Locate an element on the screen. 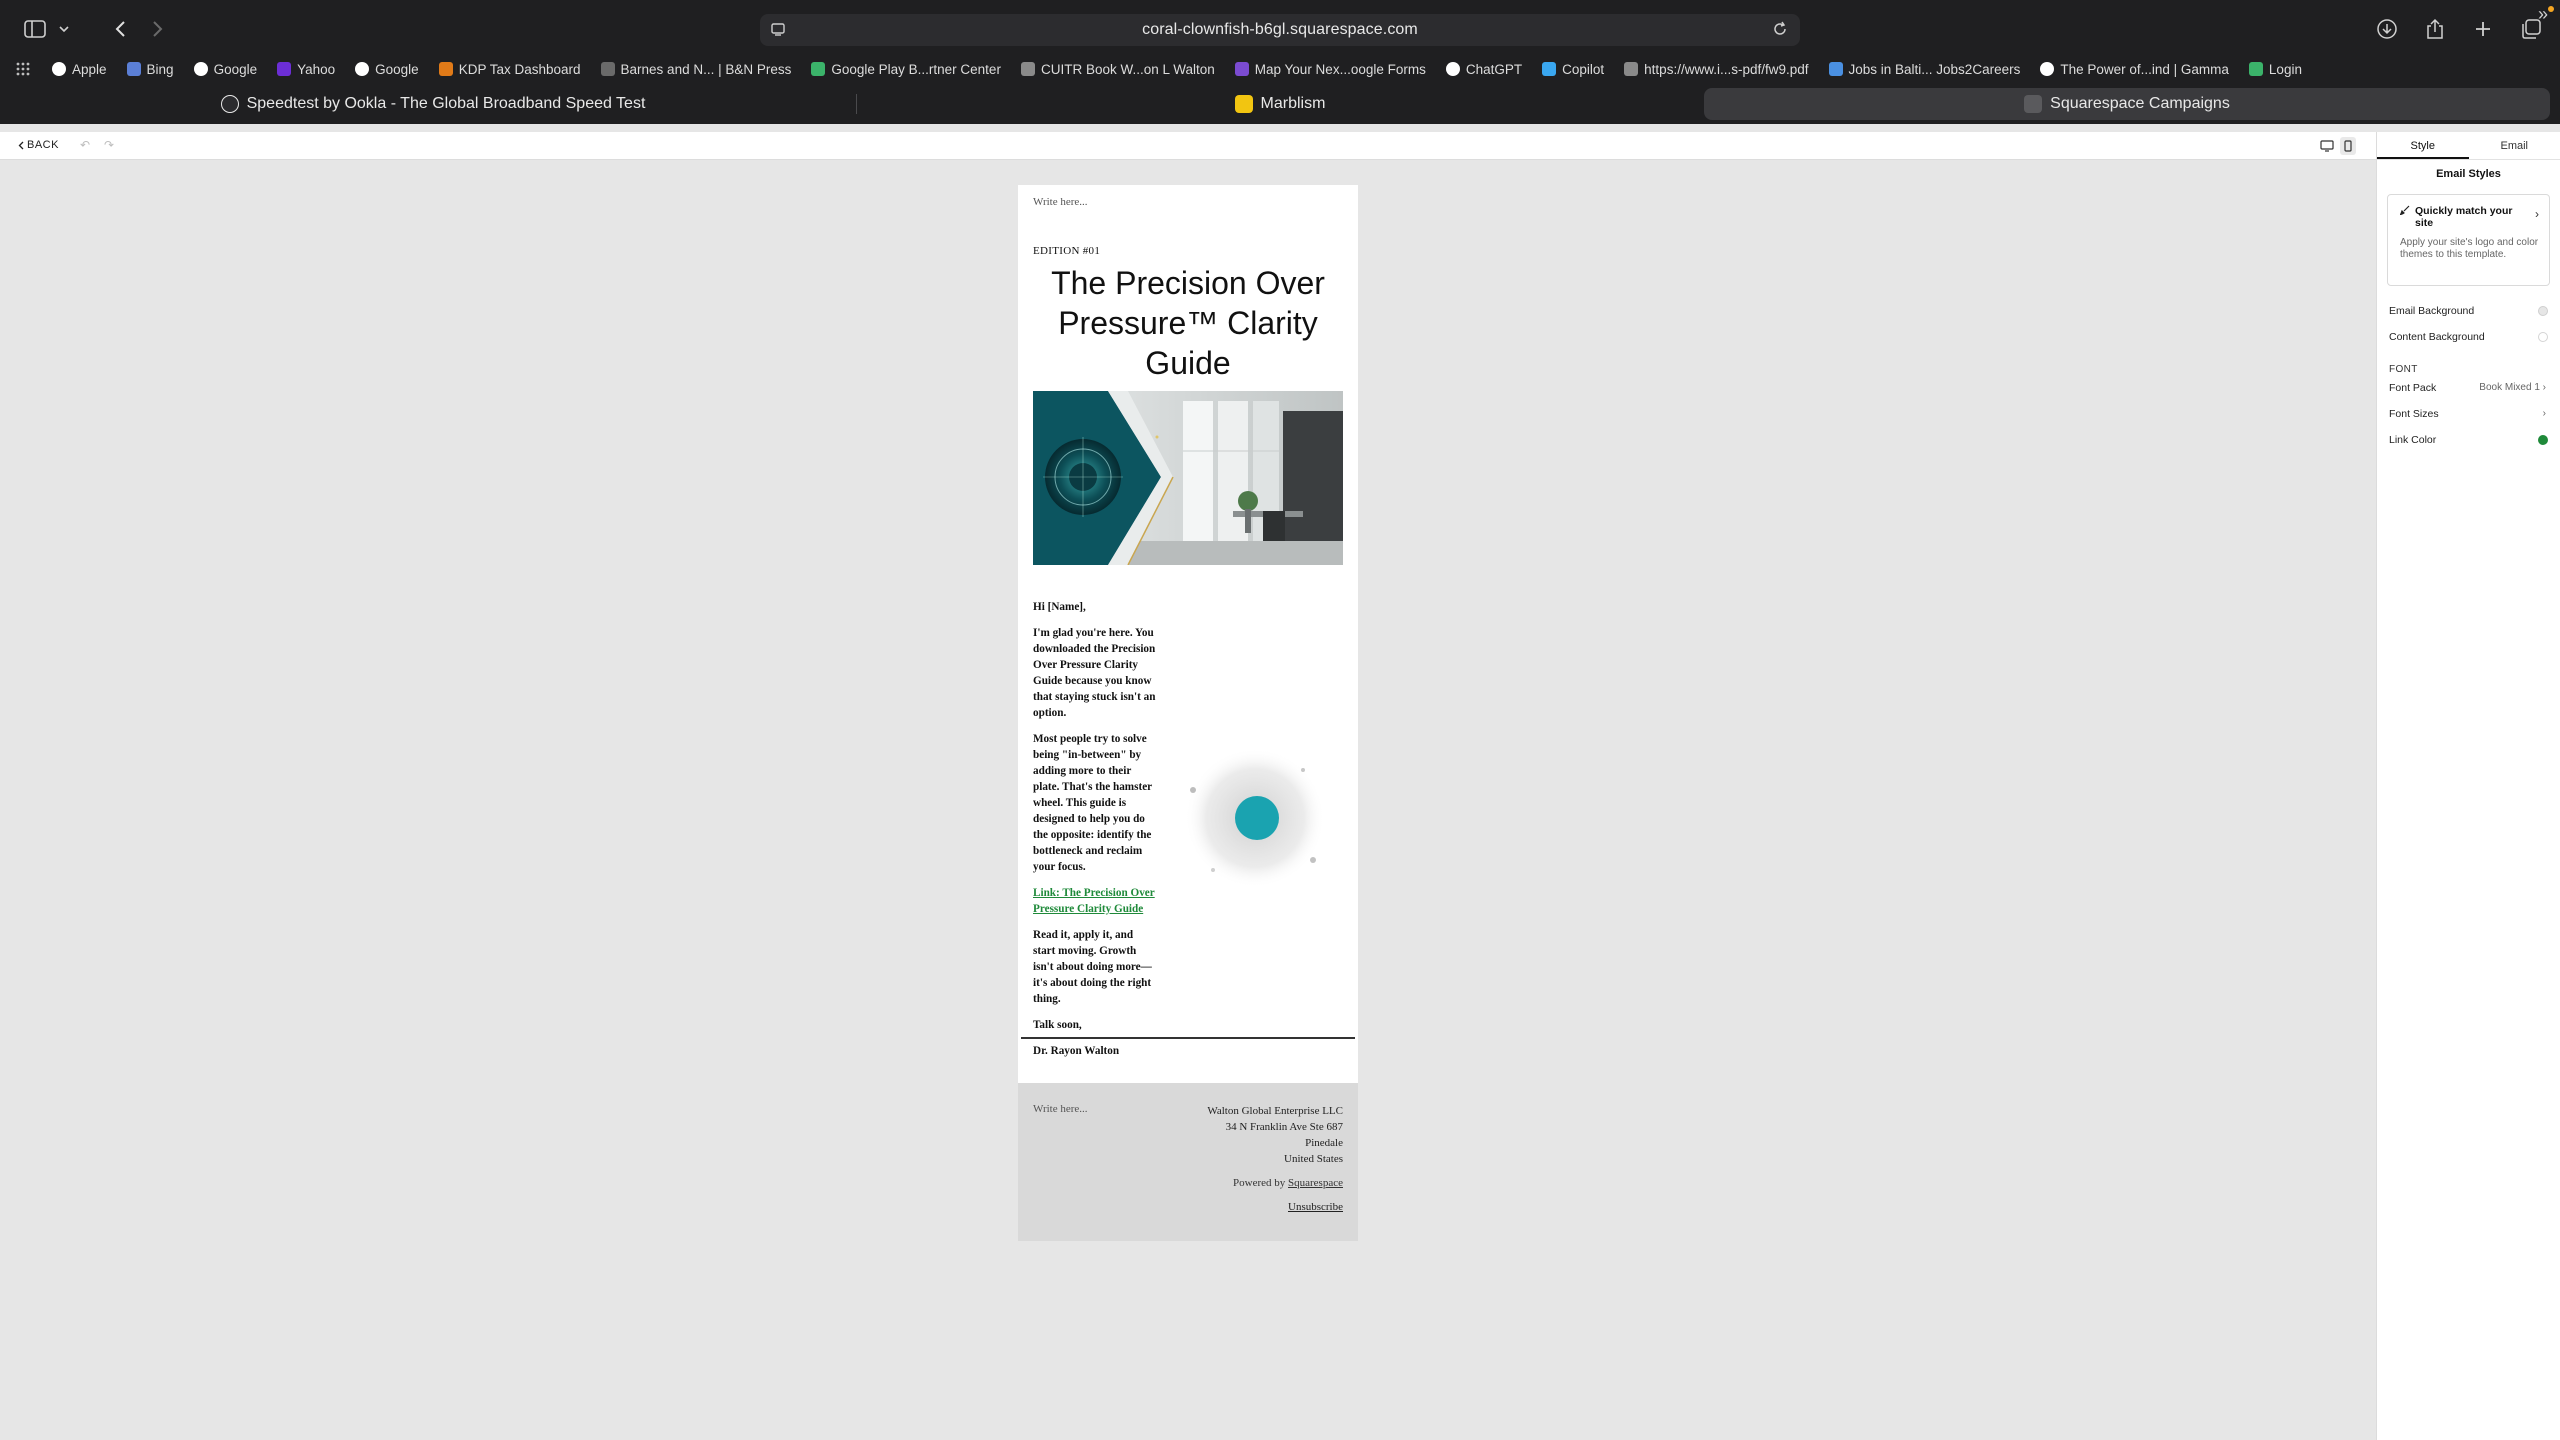 This screenshot has width=2560, height=1440. chevron-right-icon: › is located at coordinates (2537, 214).